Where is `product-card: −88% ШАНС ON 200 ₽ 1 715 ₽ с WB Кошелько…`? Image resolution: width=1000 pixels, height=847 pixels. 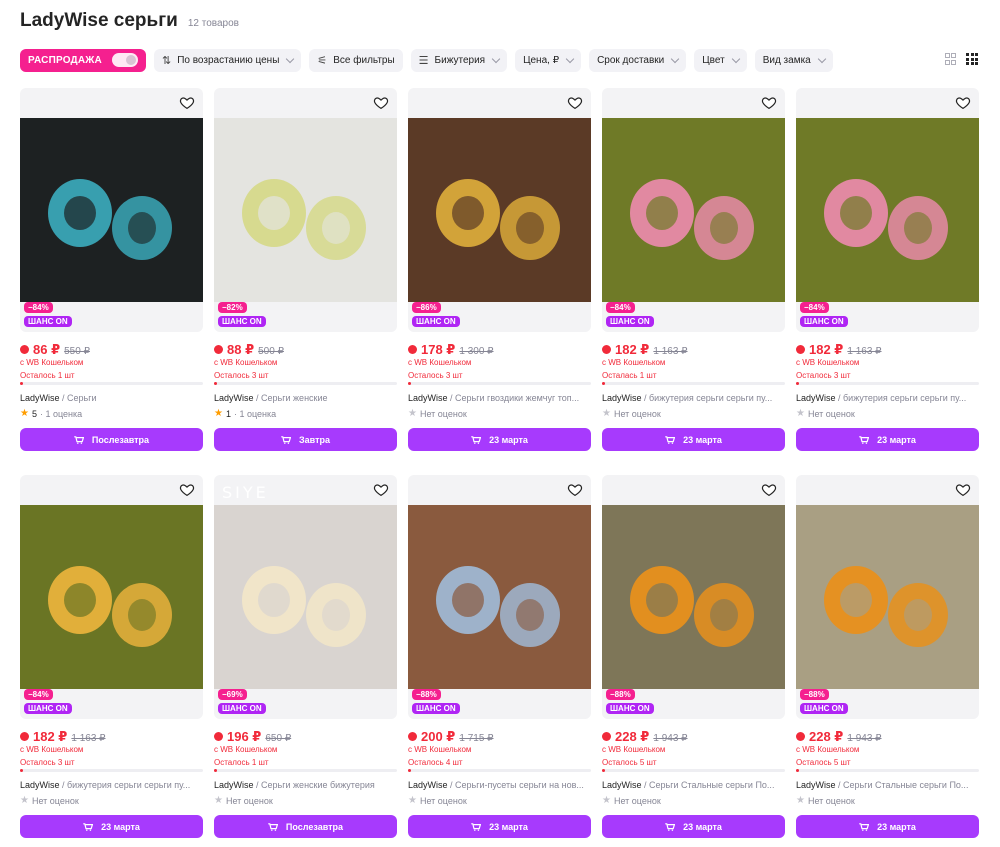 product-card: −88% ШАНС ON 200 ₽ 1 715 ₽ с WB Кошелько… is located at coordinates (499, 656).